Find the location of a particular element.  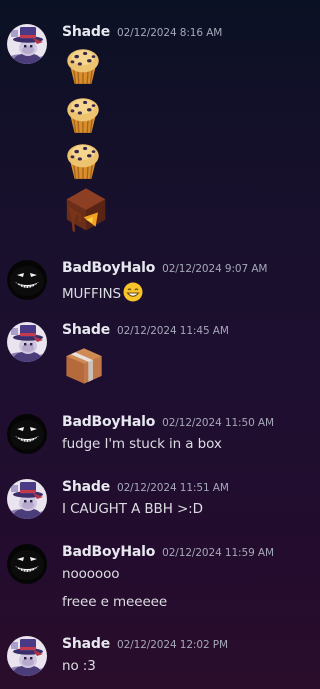

message-header: Shade 02/12/2024 8:16 AM is located at coordinates (142, 34).